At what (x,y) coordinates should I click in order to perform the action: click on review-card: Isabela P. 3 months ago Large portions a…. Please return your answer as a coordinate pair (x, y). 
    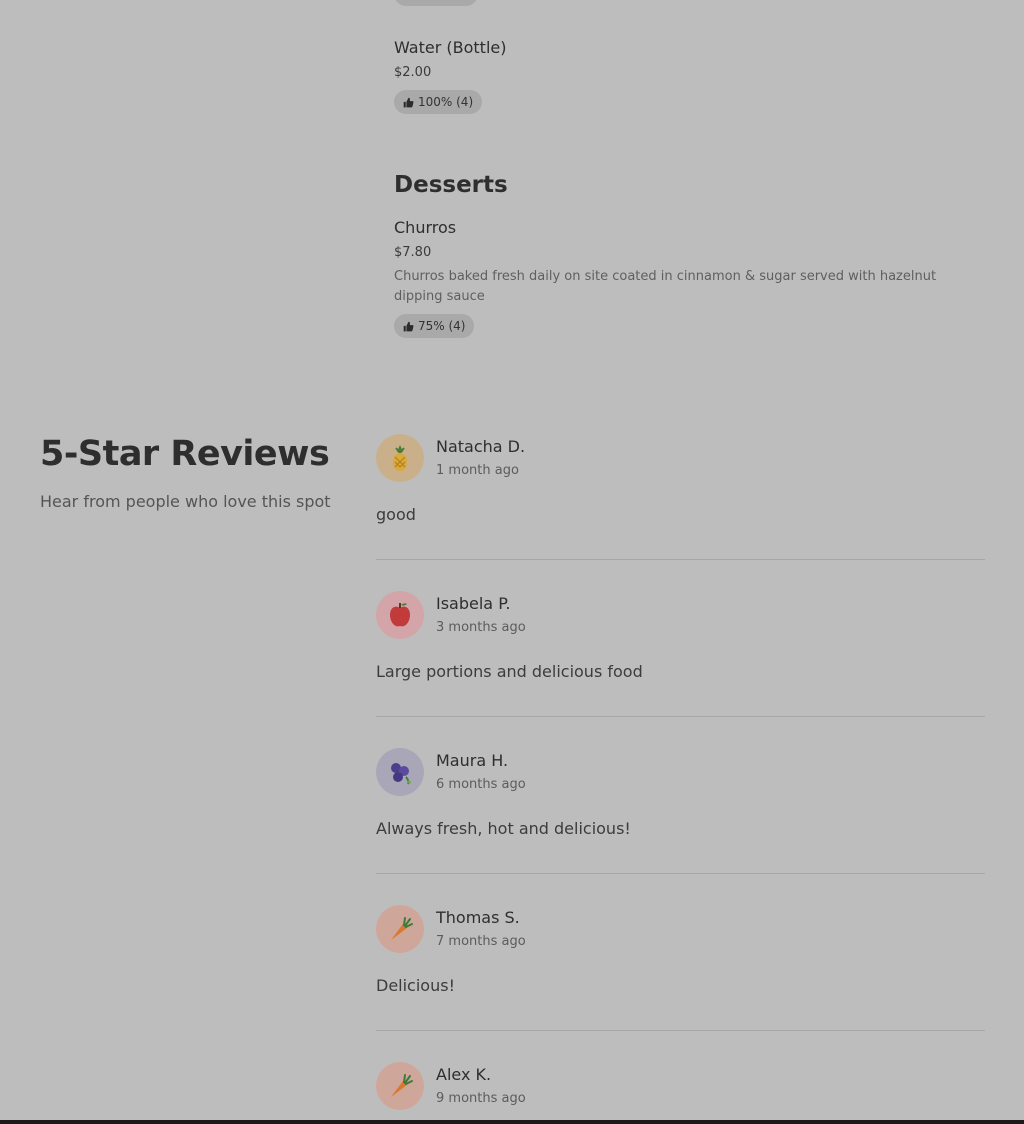
    Looking at the image, I should click on (680, 641).